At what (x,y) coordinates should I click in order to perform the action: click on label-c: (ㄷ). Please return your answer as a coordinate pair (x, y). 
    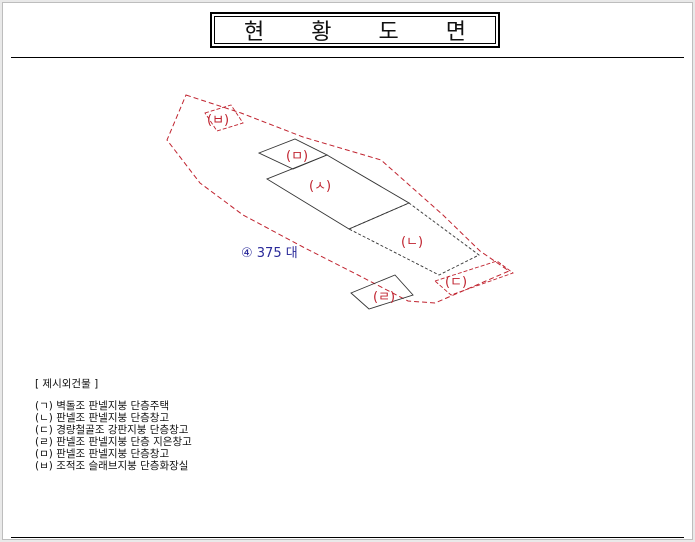
    Looking at the image, I should click on (456, 282).